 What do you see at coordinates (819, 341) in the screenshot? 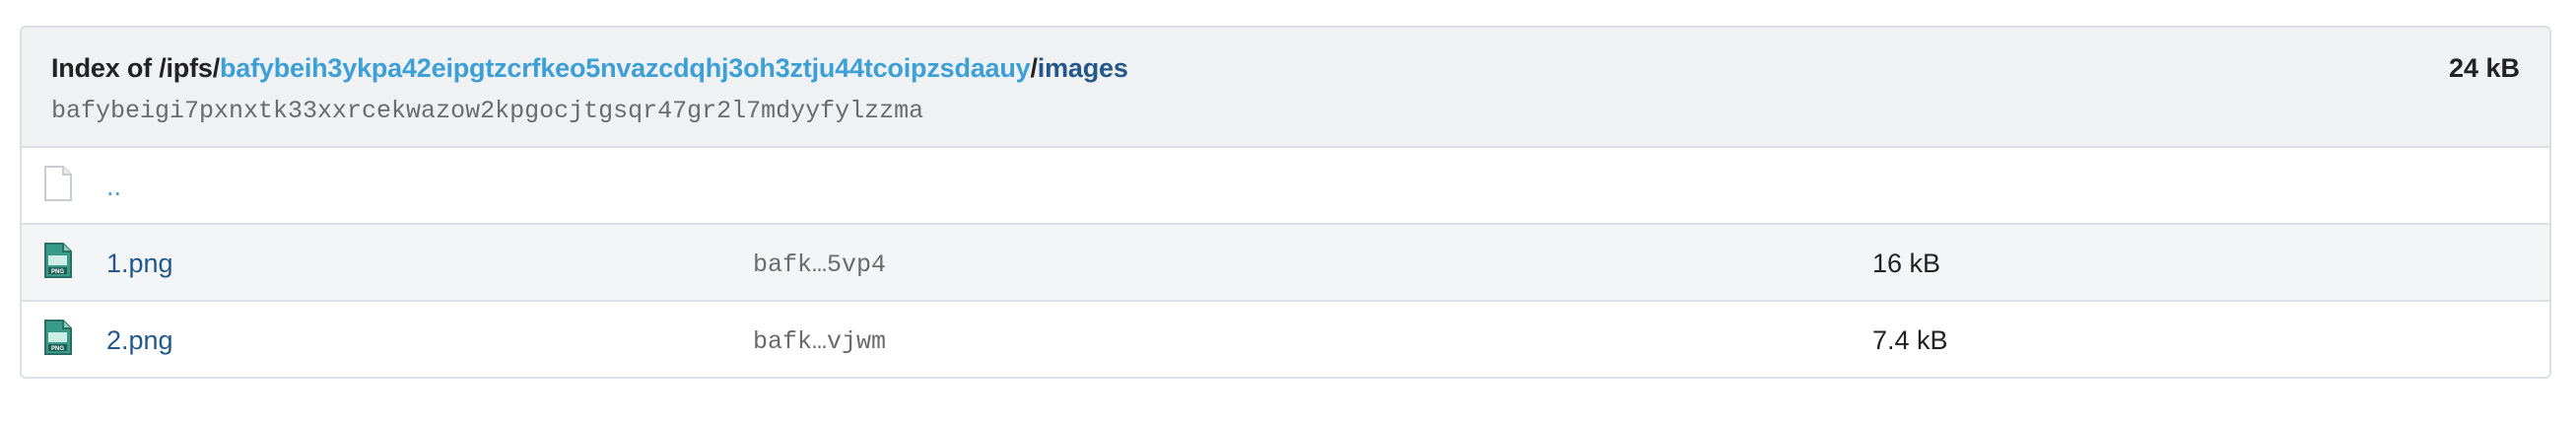
I see `file-hash-link: bafk…vjwm` at bounding box center [819, 341].